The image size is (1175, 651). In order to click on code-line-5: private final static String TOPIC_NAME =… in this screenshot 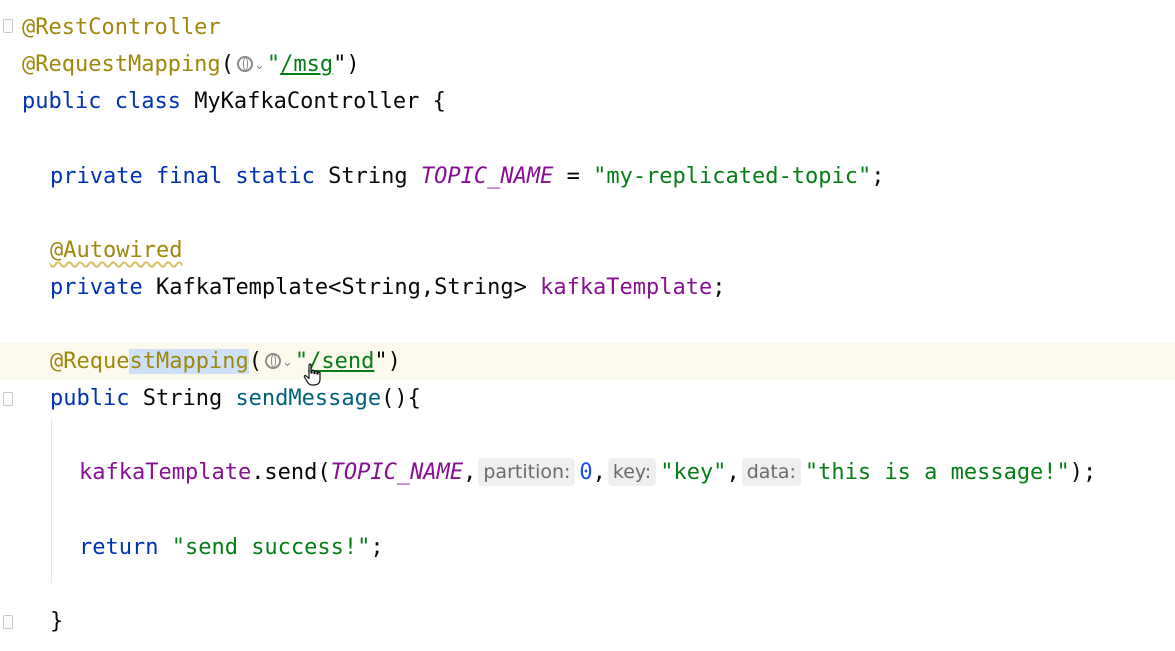, I will do `click(587, 176)`.